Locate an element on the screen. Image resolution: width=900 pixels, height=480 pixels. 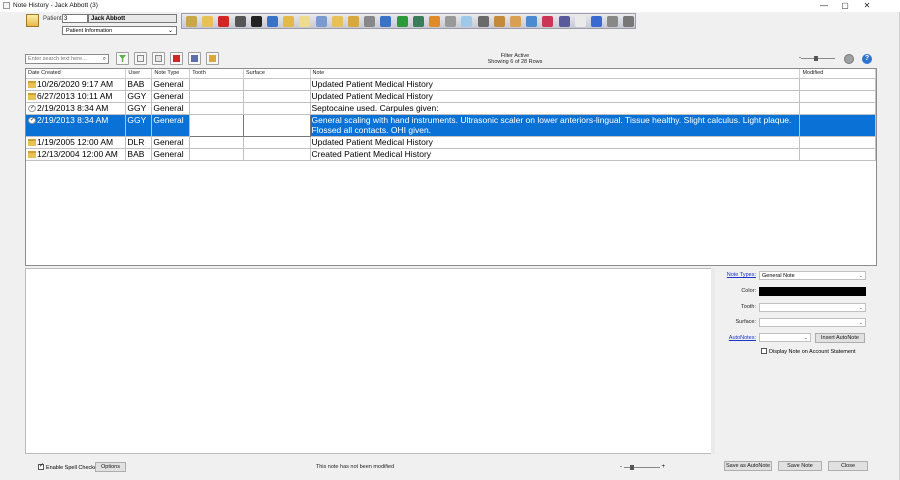
zoom-in-icon: + is located at coordinates (663, 467).